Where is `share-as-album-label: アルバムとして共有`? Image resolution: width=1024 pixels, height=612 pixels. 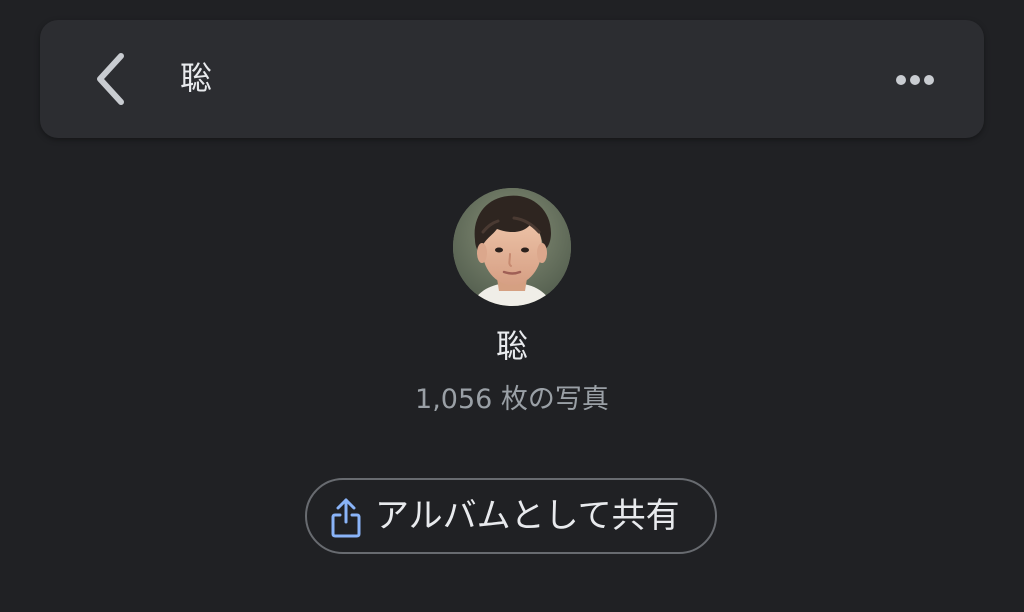
share-as-album-label: アルバムとして共有 is located at coordinates (527, 516).